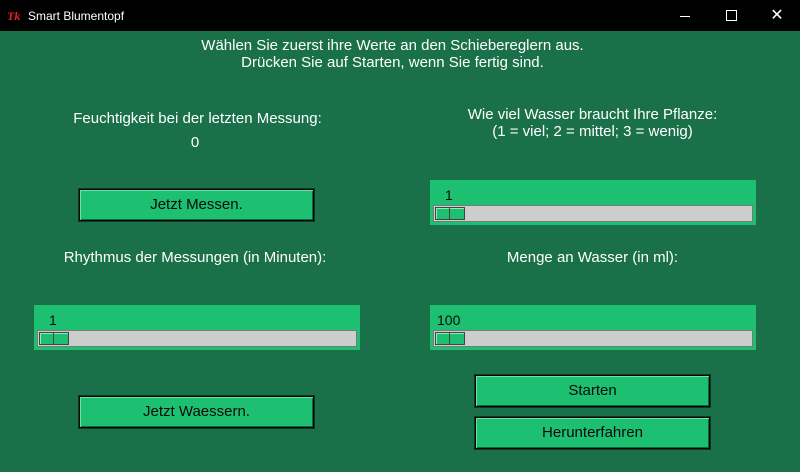  What do you see at coordinates (197, 118) in the screenshot?
I see `moisture-label: Feuchtigkeit bei der letzten Messung:` at bounding box center [197, 118].